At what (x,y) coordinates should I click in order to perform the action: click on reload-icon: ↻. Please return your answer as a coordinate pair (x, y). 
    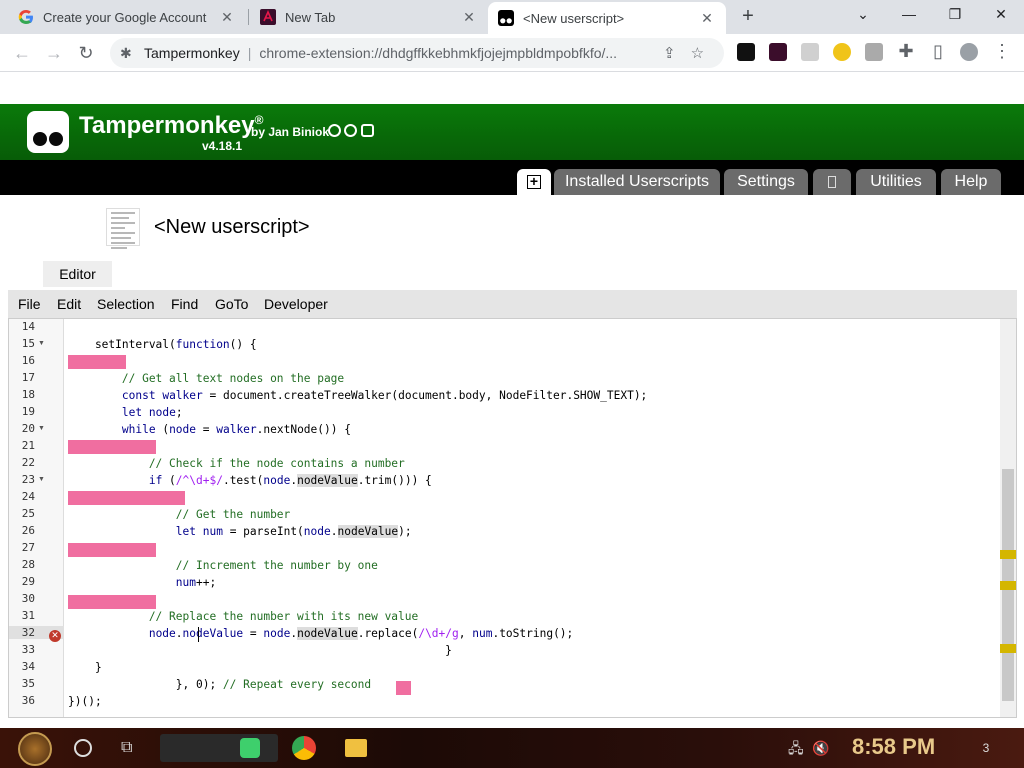
    Looking at the image, I should click on (86, 53).